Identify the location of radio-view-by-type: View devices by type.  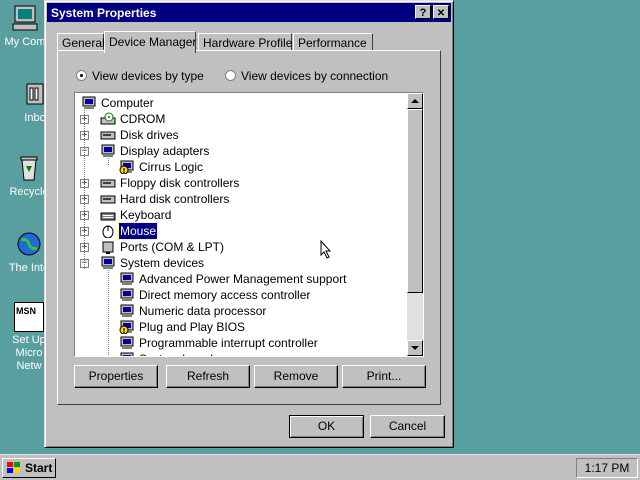
(140, 76).